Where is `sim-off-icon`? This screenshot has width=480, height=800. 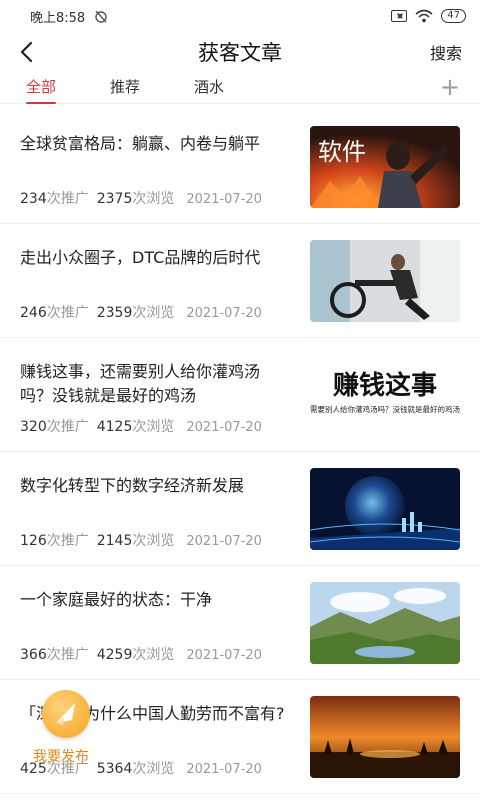 sim-off-icon is located at coordinates (399, 16).